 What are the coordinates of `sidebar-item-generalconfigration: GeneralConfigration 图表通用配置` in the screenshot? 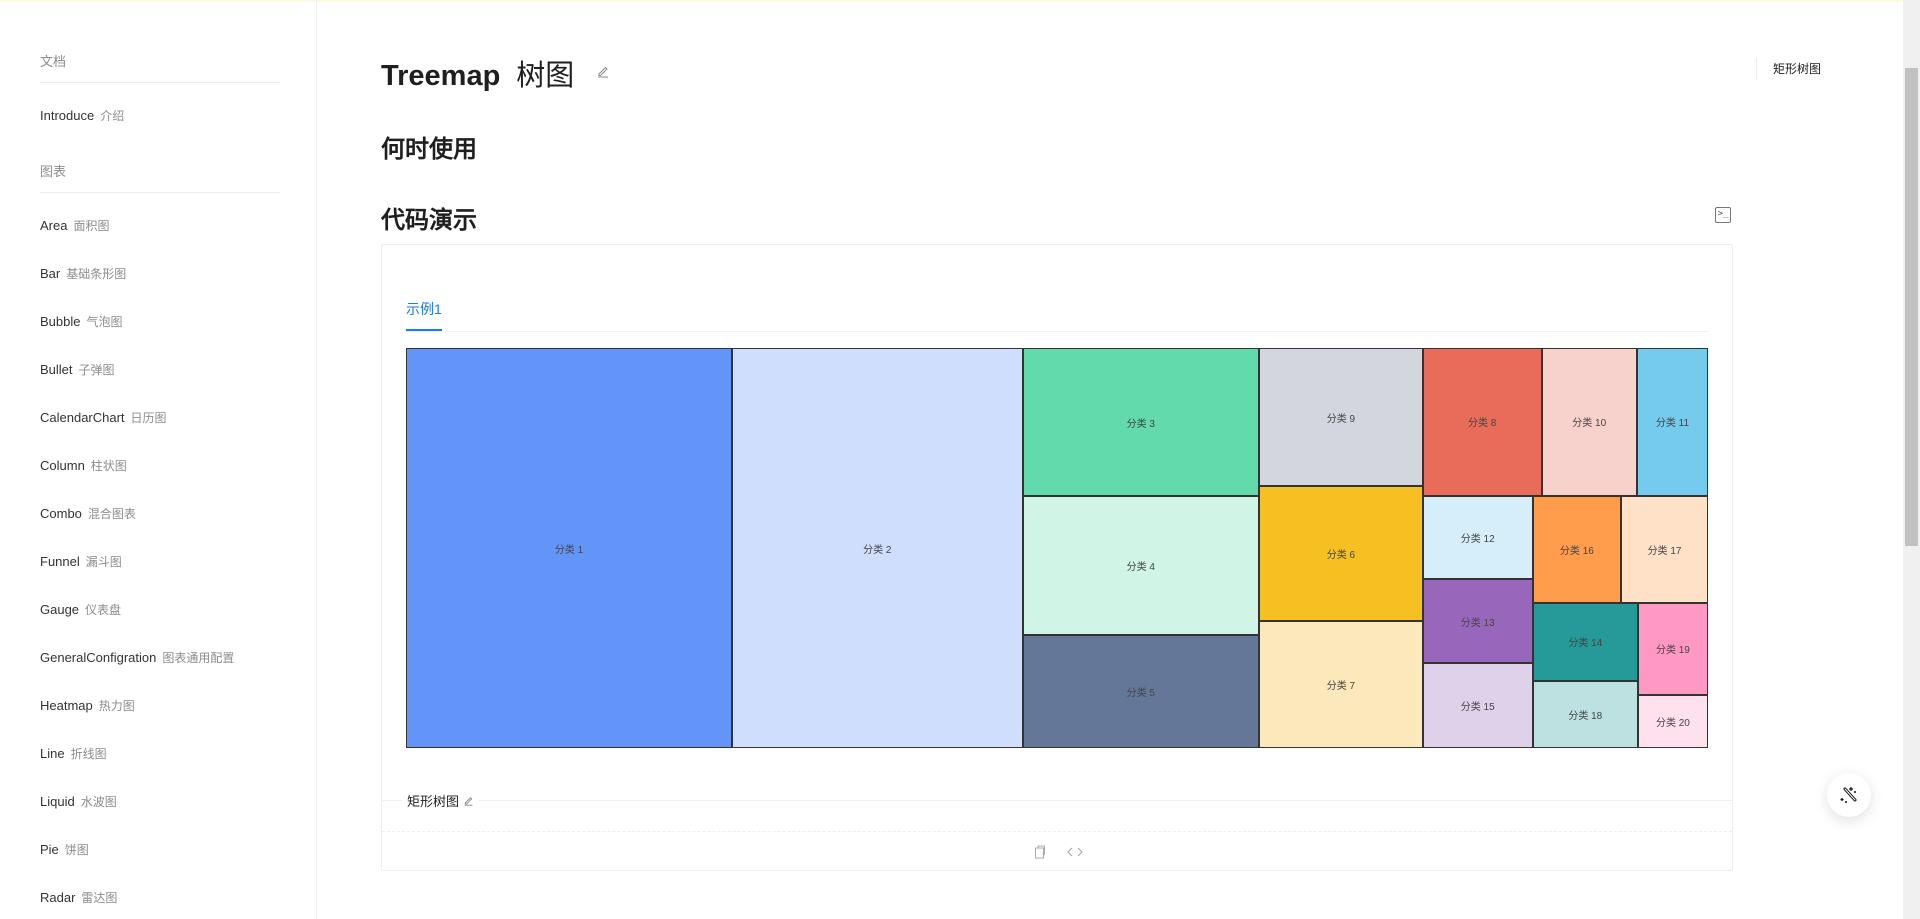 It's located at (137, 657).